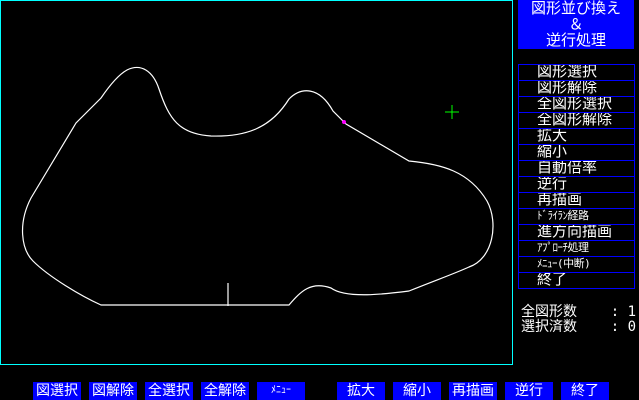 The width and height of the screenshot is (639, 400). Describe the element at coordinates (576, 249) in the screenshot. I see `menu-item-approach: ｱﾌﾟﾛｰﾁ処理` at that location.